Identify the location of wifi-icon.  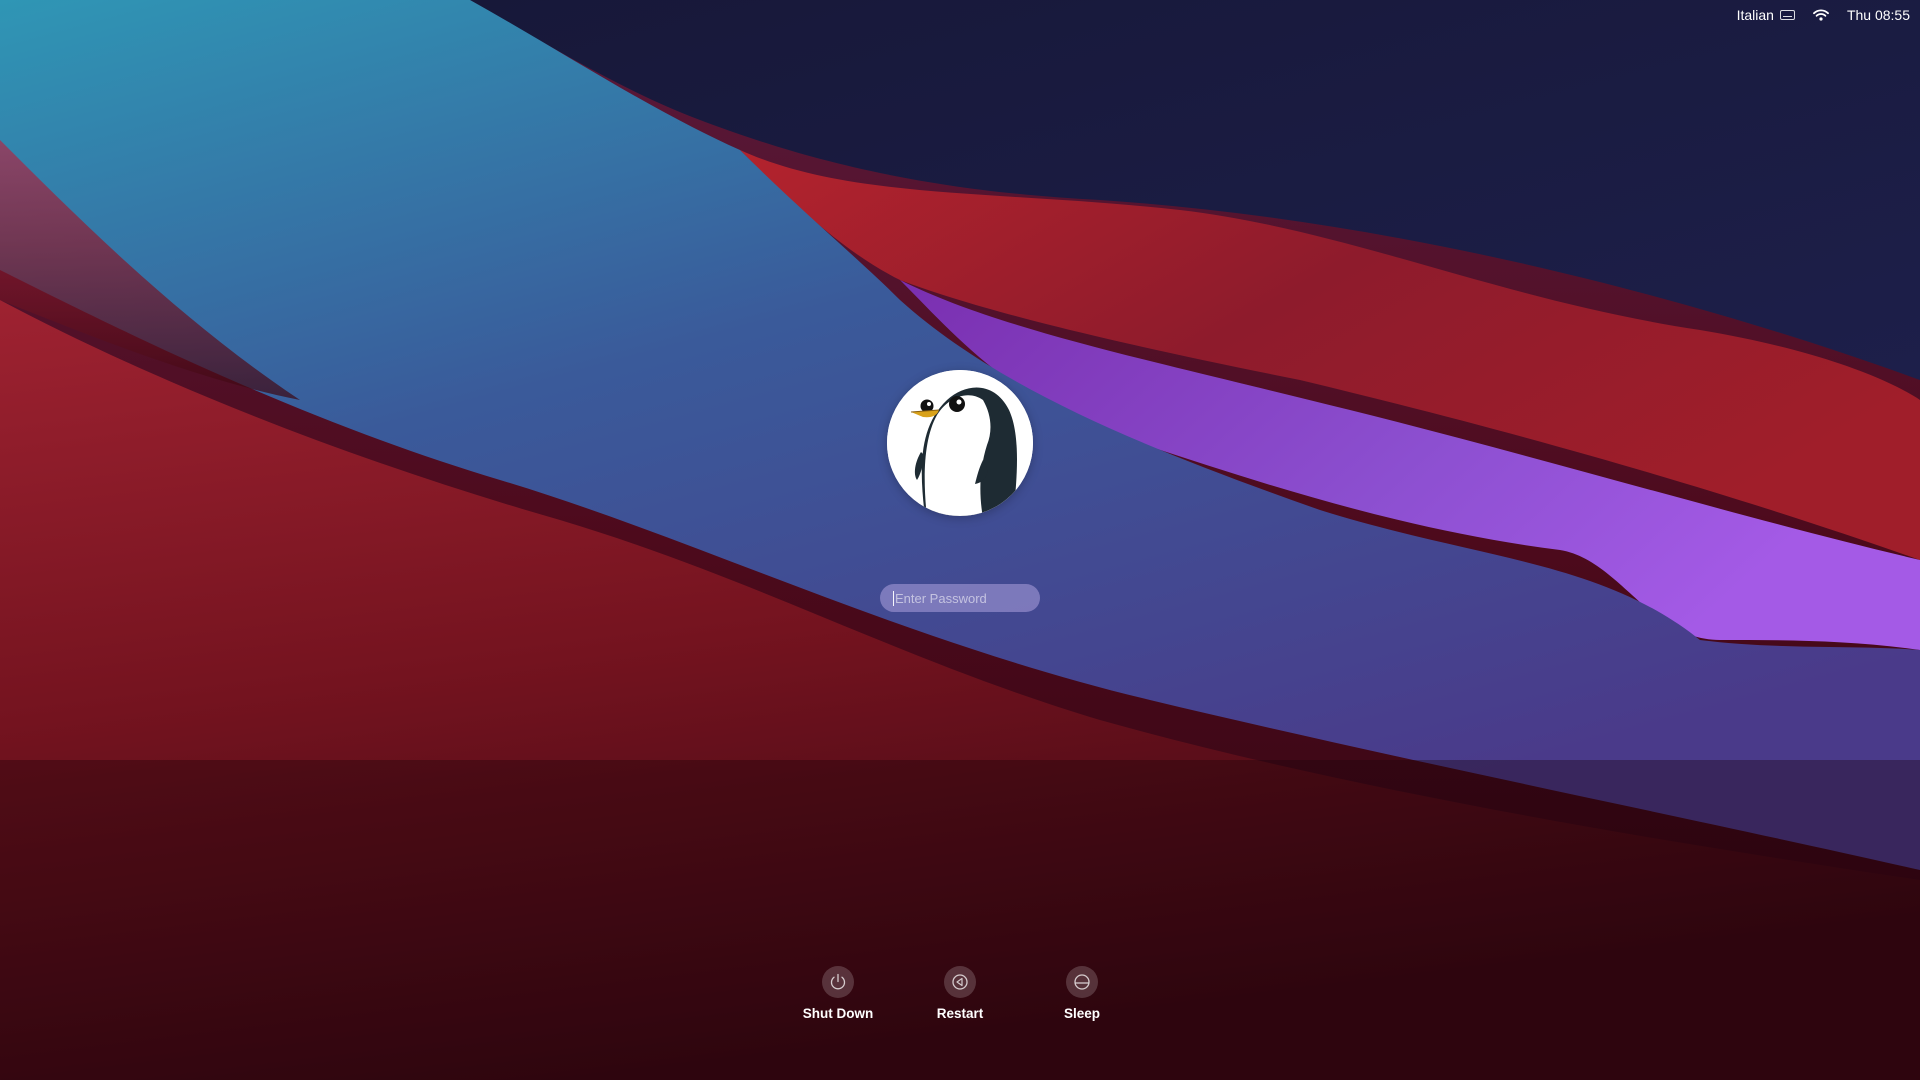
(1821, 15).